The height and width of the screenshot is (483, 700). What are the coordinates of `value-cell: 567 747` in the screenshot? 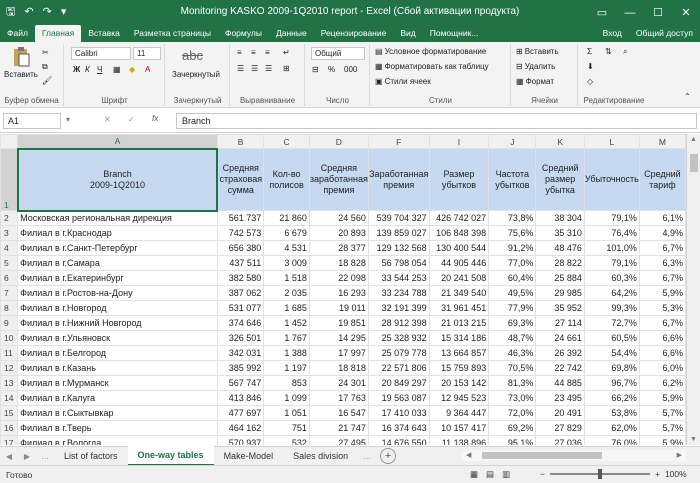 It's located at (240, 383).